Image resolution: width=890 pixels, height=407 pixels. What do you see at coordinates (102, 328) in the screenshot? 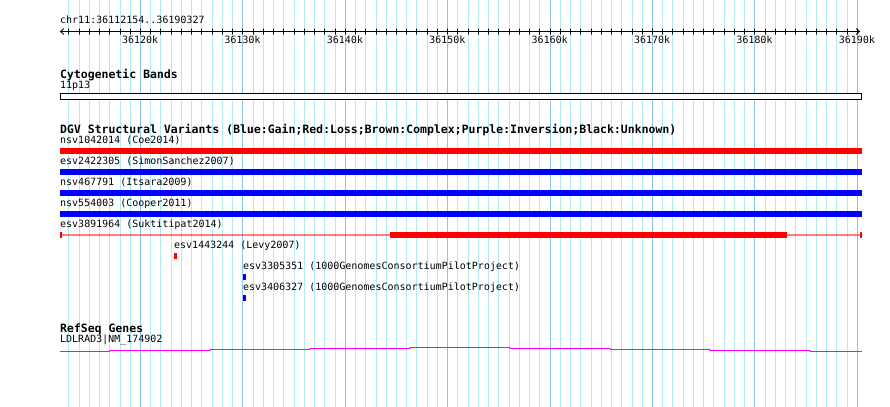
I see `track-title: RefSeq Genes` at bounding box center [102, 328].